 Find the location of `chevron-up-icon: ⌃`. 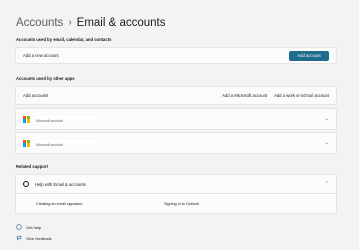

chevron-up-icon: ⌃ is located at coordinates (327, 184).